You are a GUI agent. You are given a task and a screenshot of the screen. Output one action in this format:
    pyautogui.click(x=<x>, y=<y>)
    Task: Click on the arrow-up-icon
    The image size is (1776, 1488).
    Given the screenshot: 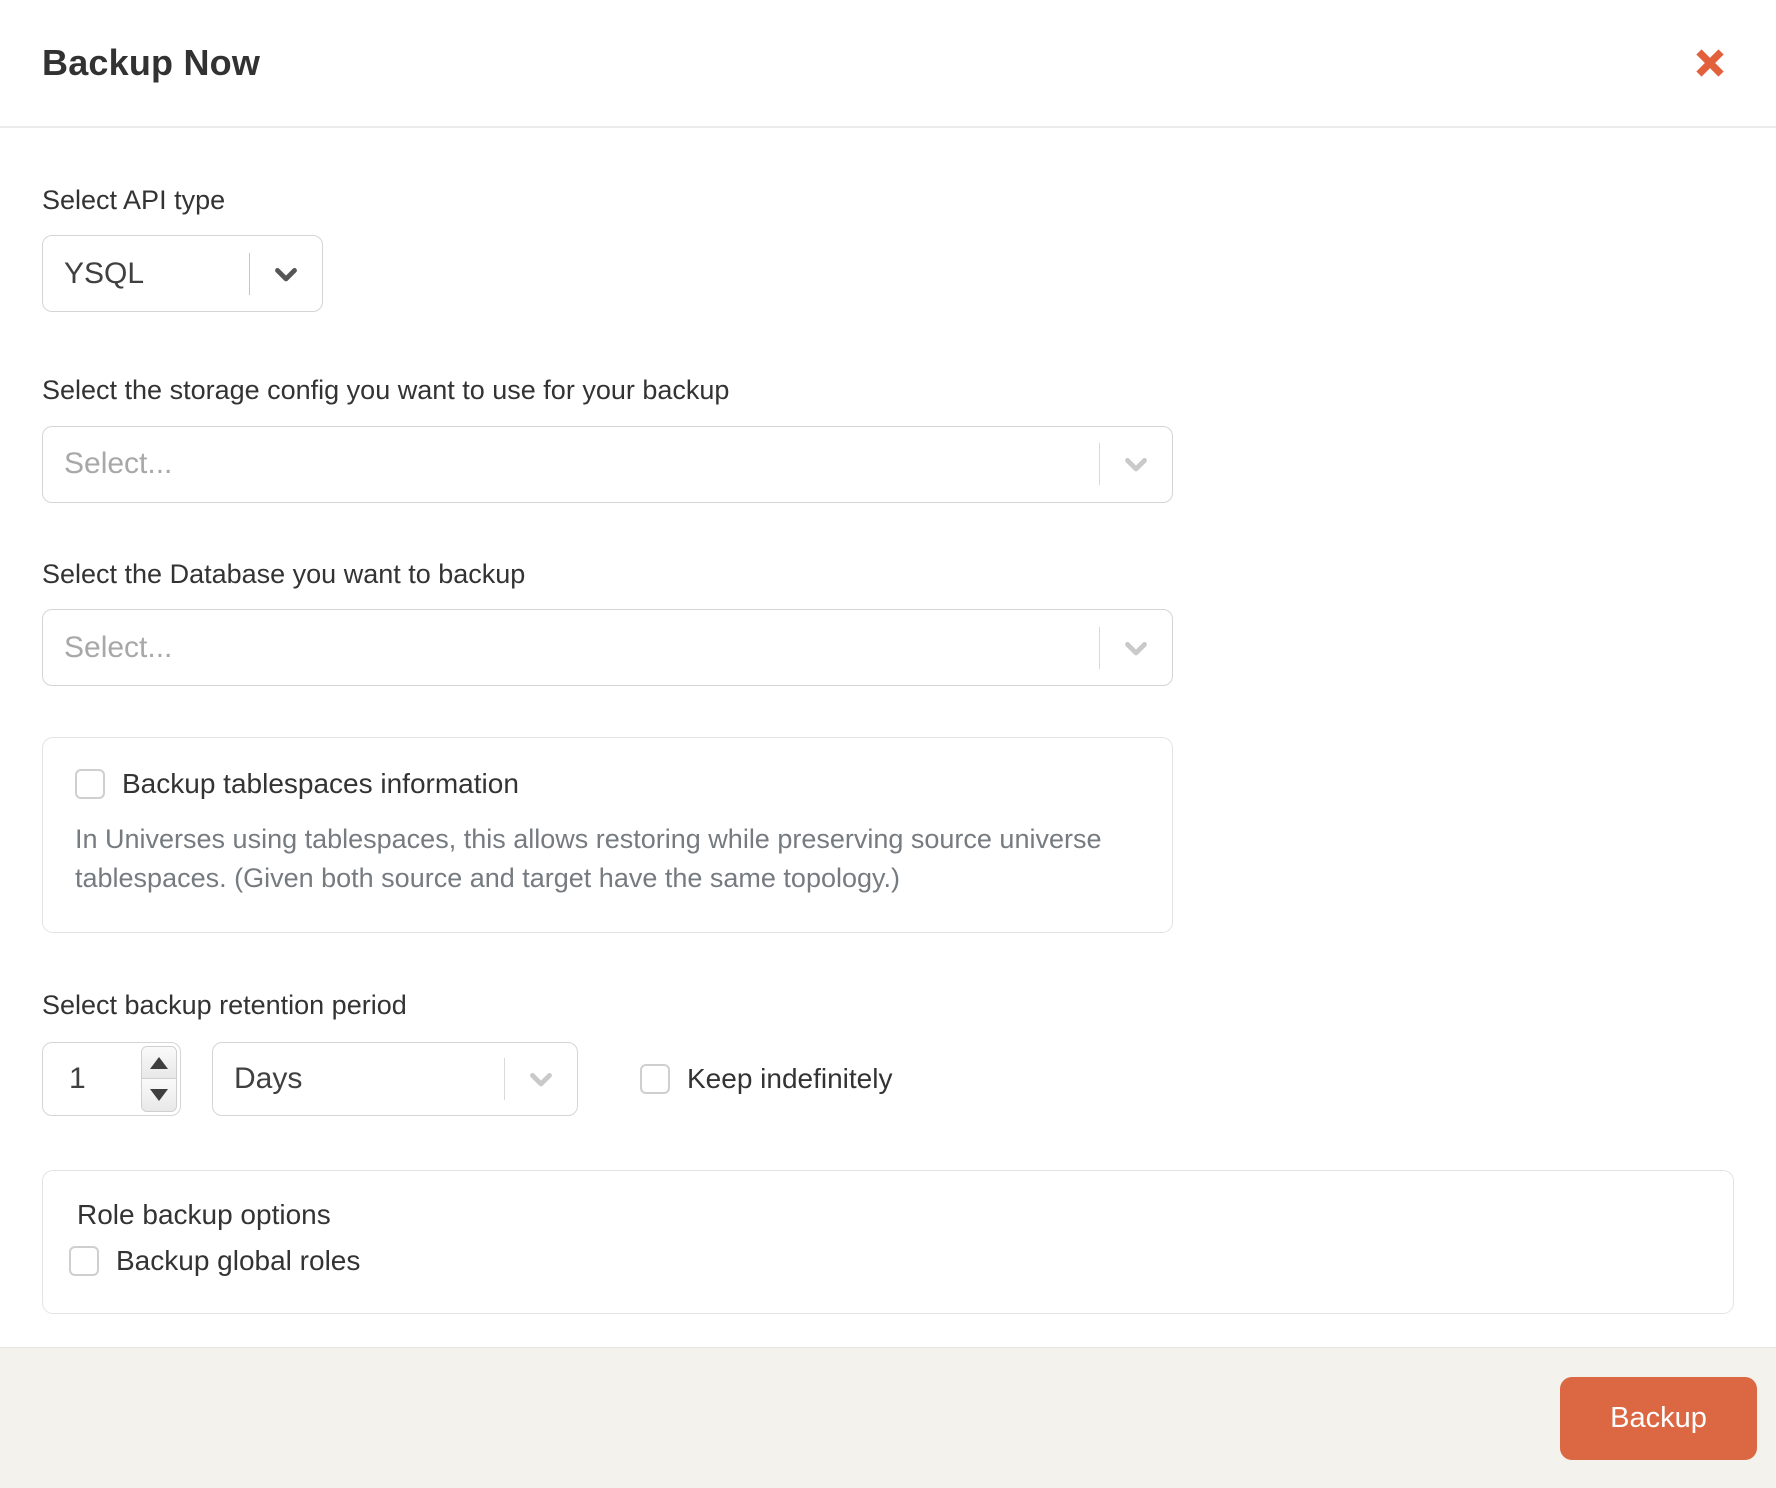 What is the action you would take?
    pyautogui.click(x=159, y=1062)
    